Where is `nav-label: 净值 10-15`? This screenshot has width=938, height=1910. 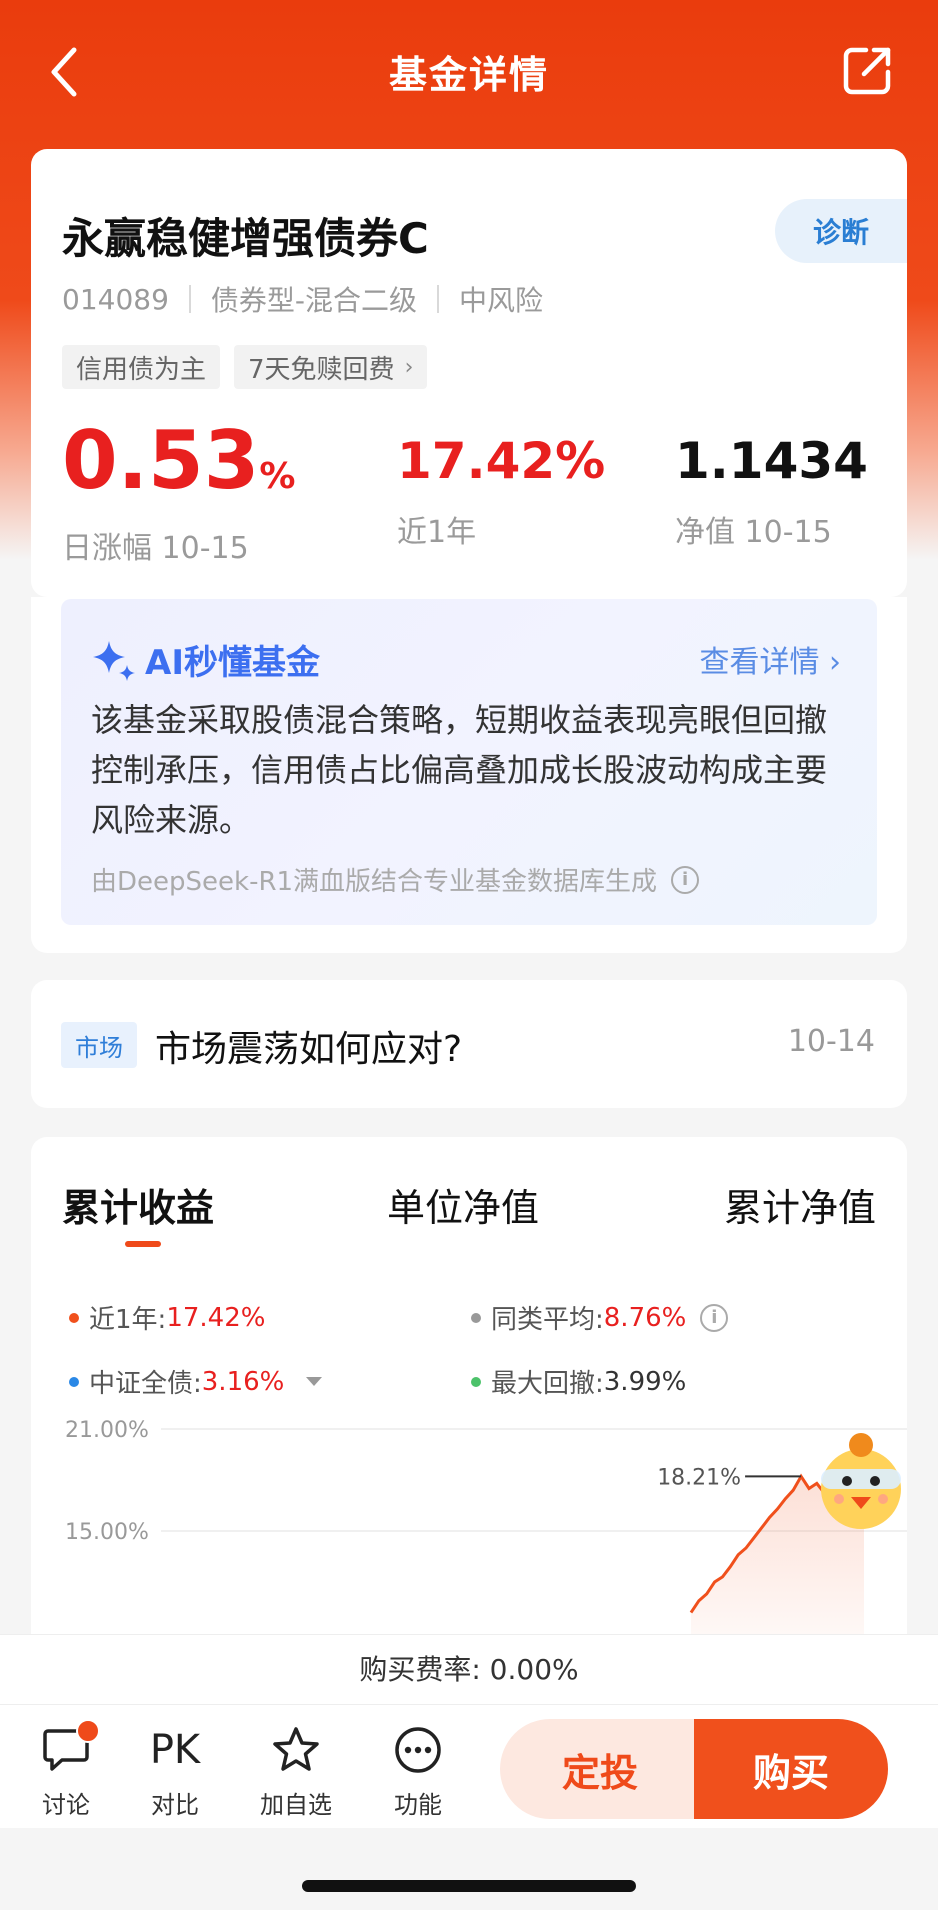 nav-label: 净值 10-15 is located at coordinates (753, 532).